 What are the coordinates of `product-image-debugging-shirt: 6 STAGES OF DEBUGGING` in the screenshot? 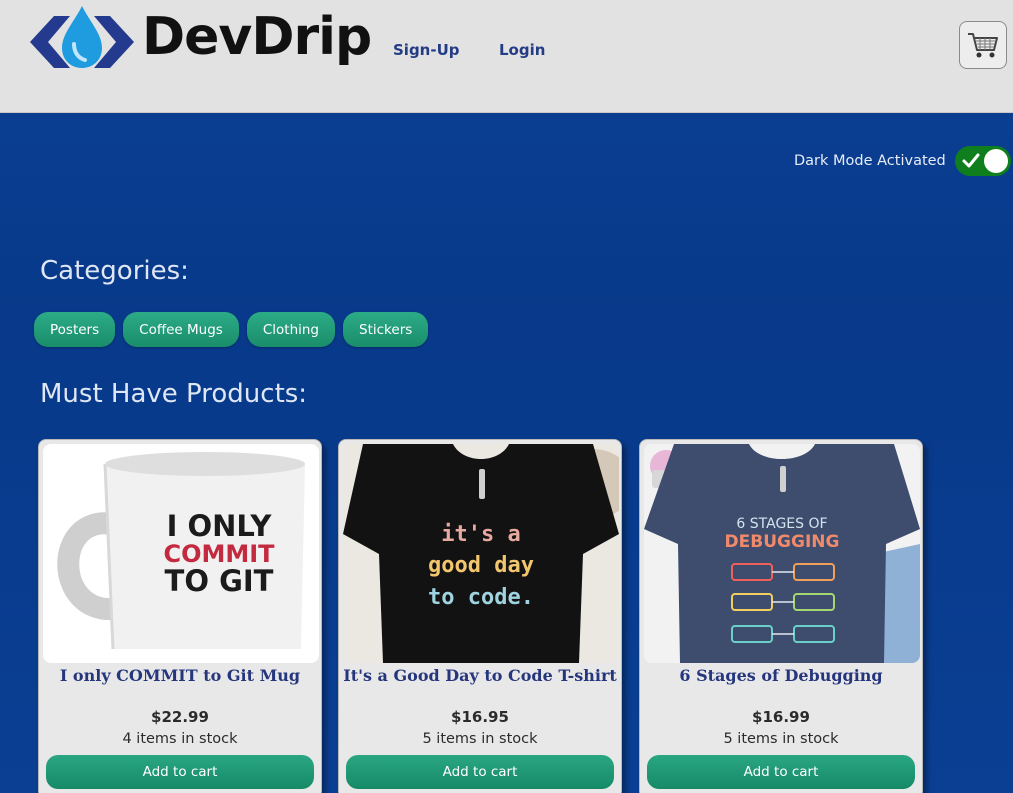 It's located at (782, 553).